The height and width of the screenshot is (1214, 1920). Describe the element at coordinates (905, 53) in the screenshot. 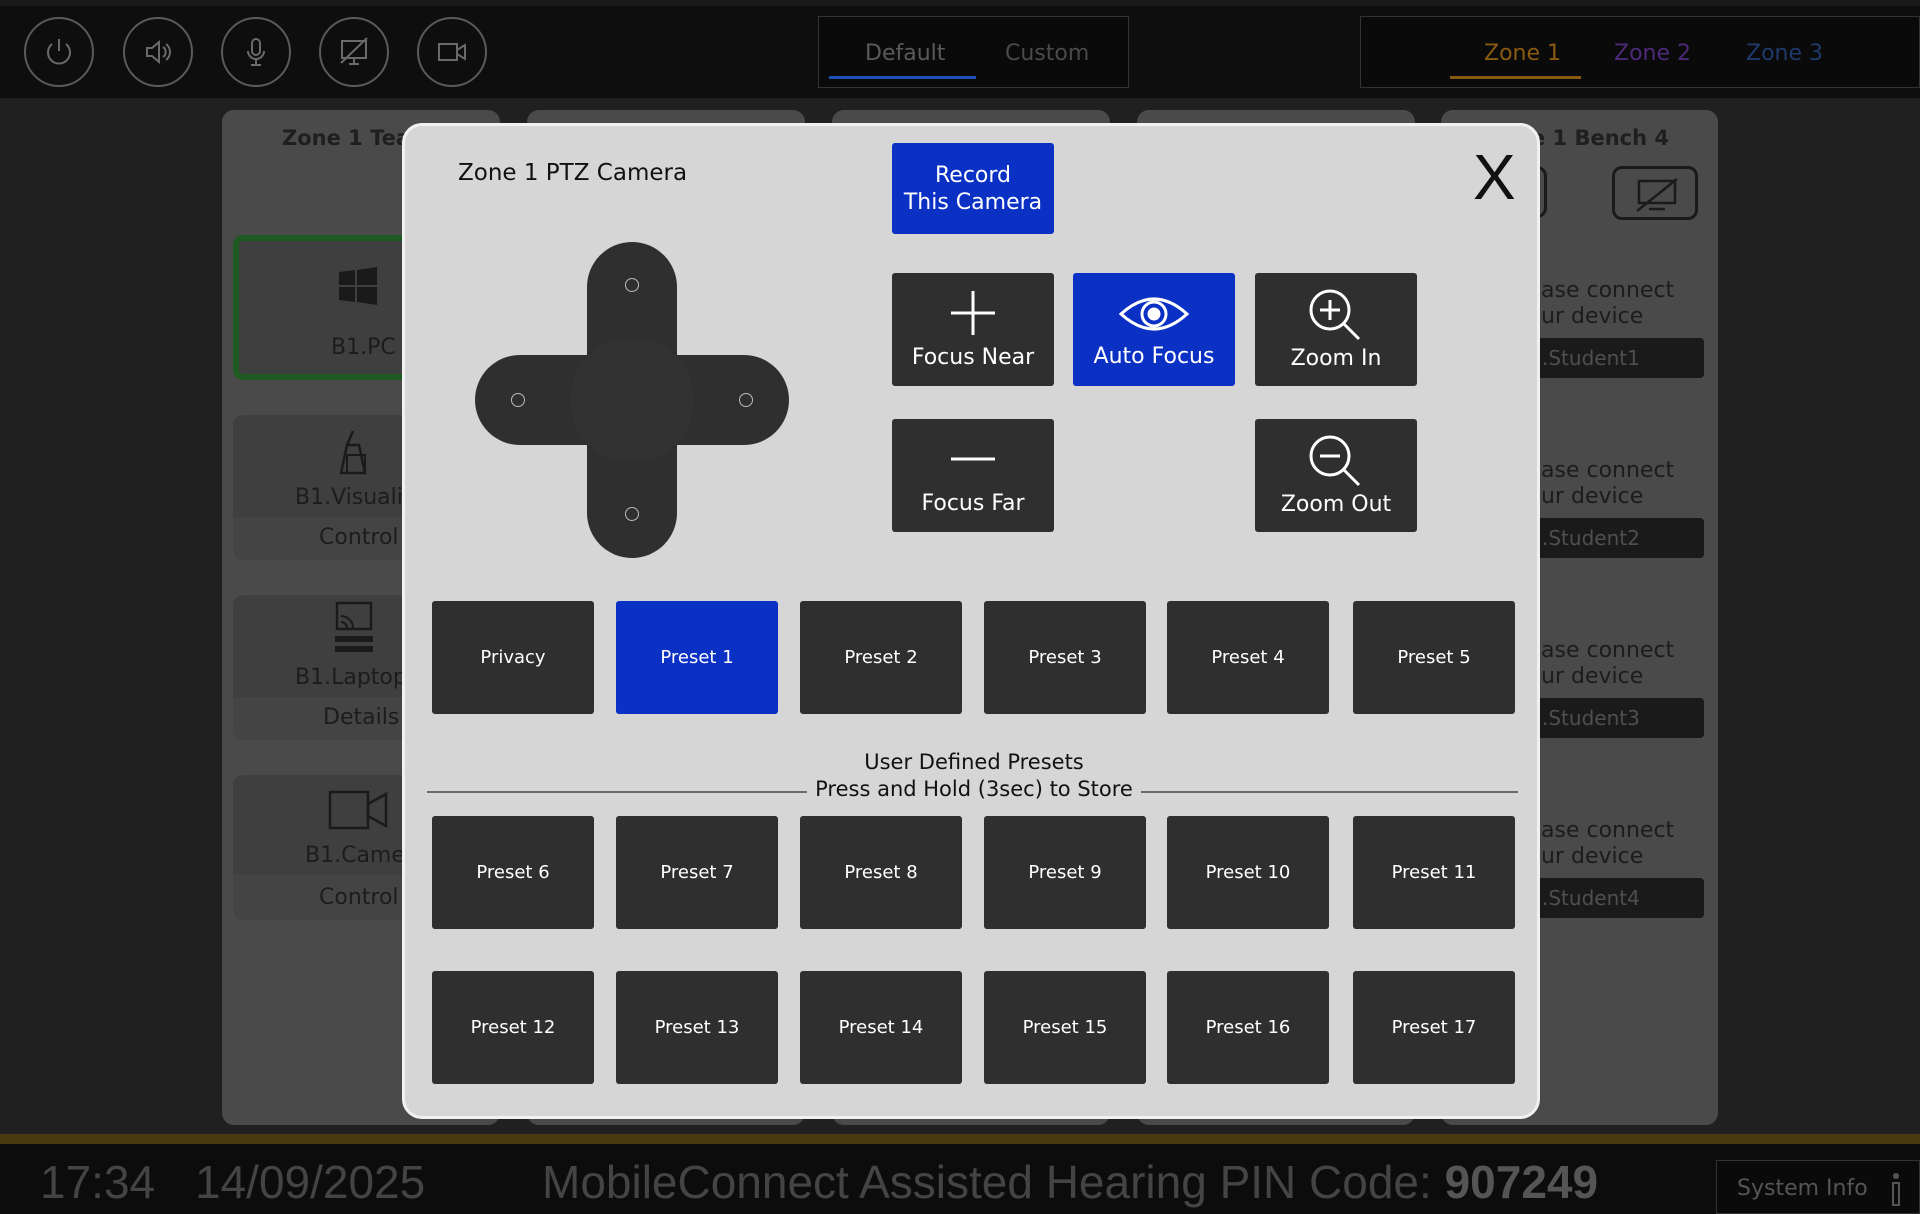

I see `tab-default: Default` at that location.